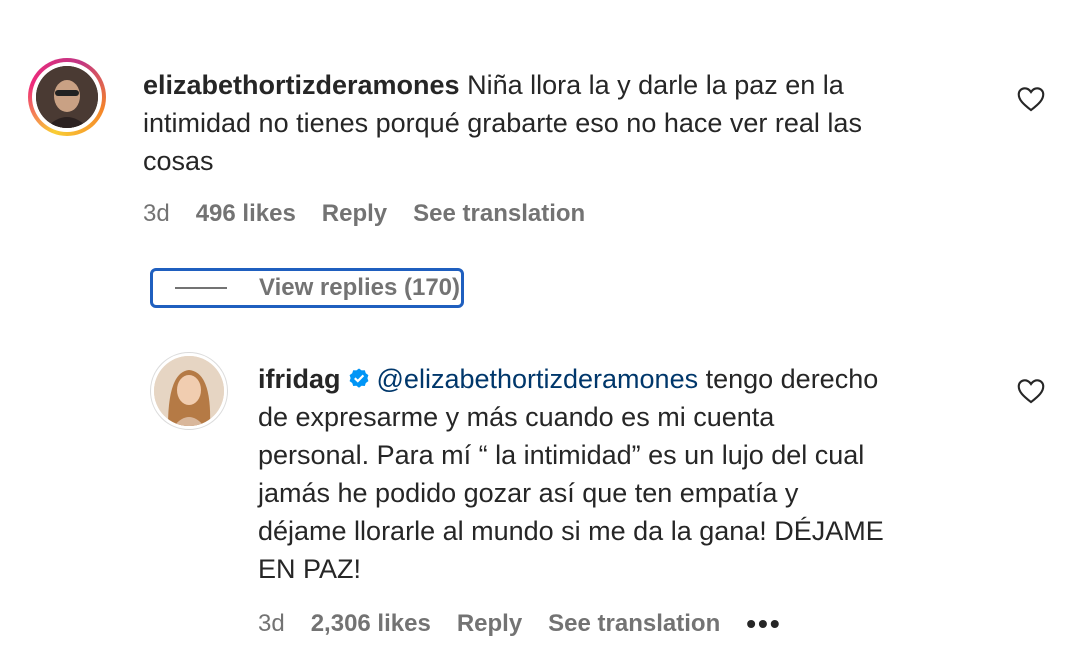  What do you see at coordinates (358, 378) in the screenshot?
I see `verified-badge-icon` at bounding box center [358, 378].